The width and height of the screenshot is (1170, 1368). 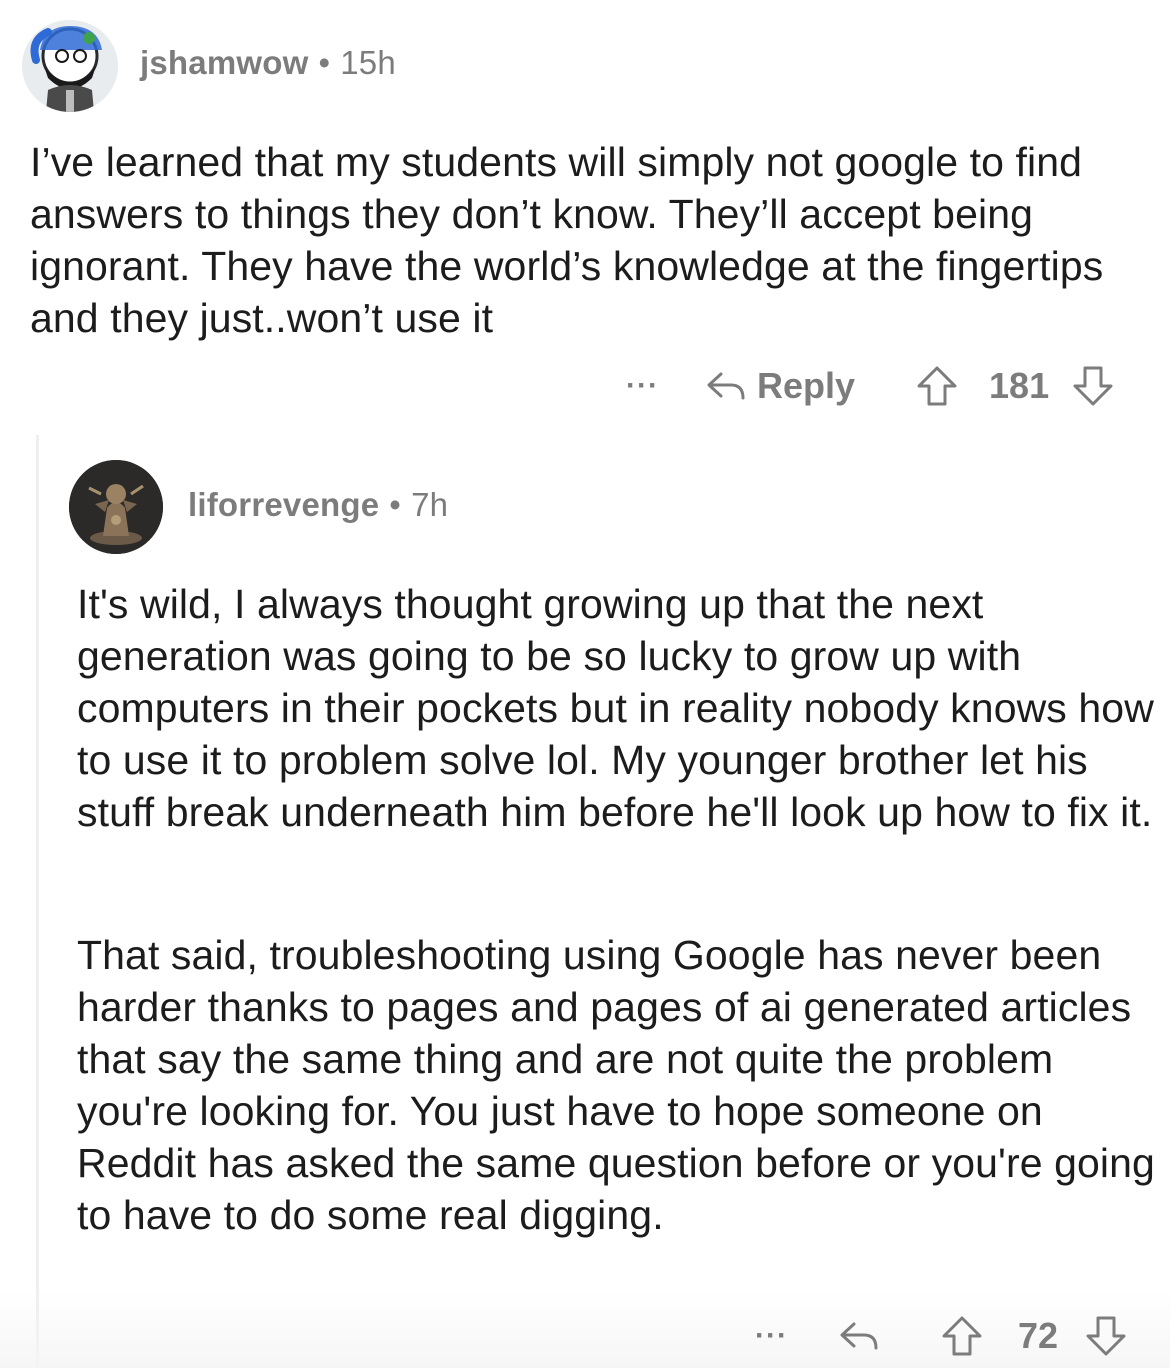 I want to click on reply-button, so click(x=859, y=1336).